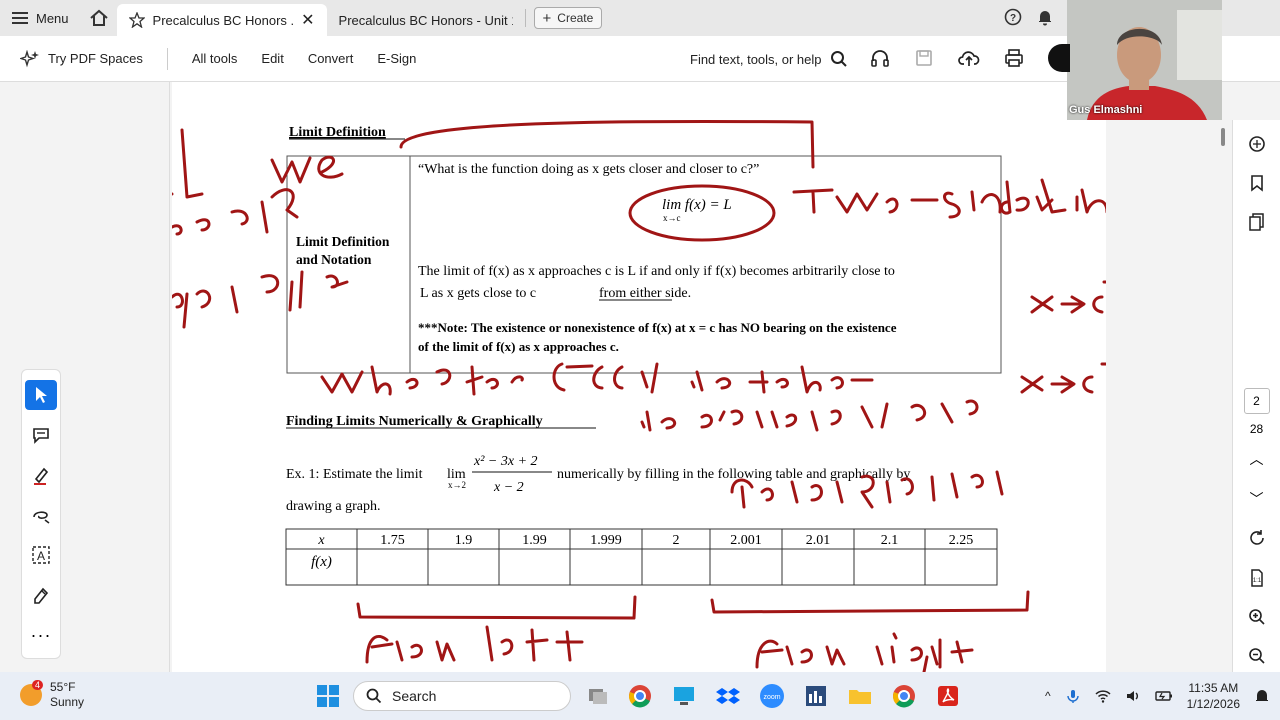  What do you see at coordinates (307, 20) in the screenshot?
I see `close-icon: ✕` at bounding box center [307, 20].